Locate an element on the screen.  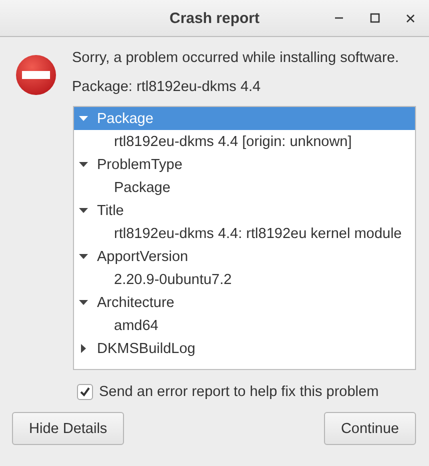
maximize-icon is located at coordinates (375, 18).